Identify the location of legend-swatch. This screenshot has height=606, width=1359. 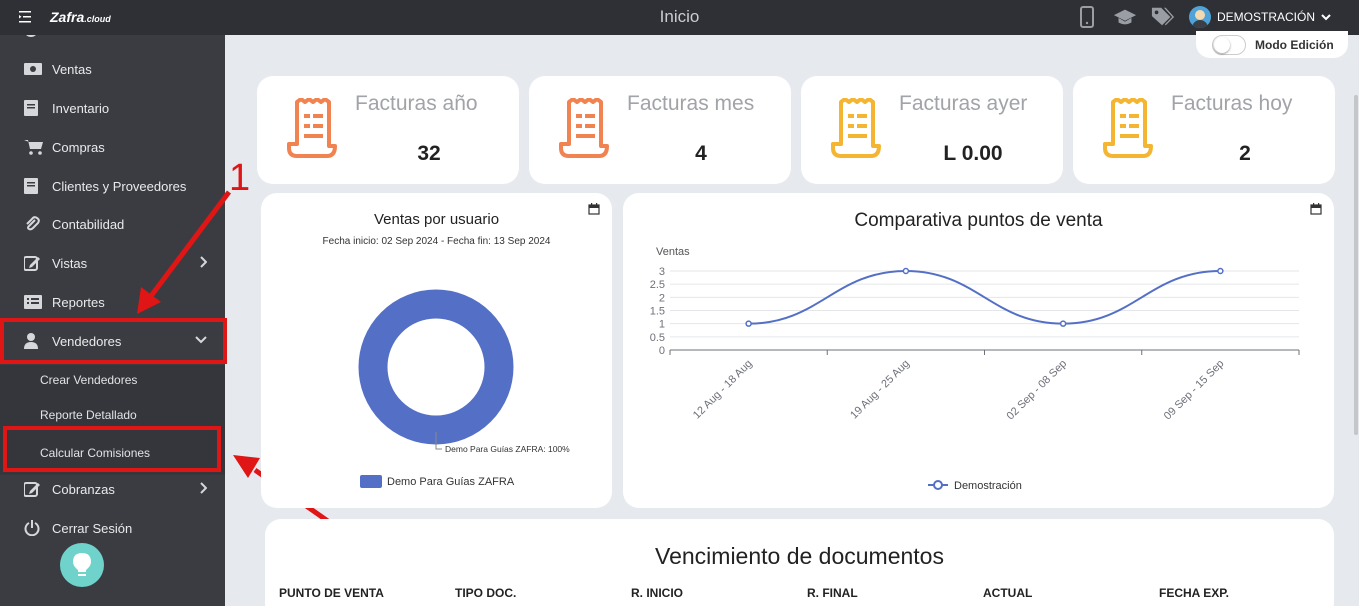
(371, 481).